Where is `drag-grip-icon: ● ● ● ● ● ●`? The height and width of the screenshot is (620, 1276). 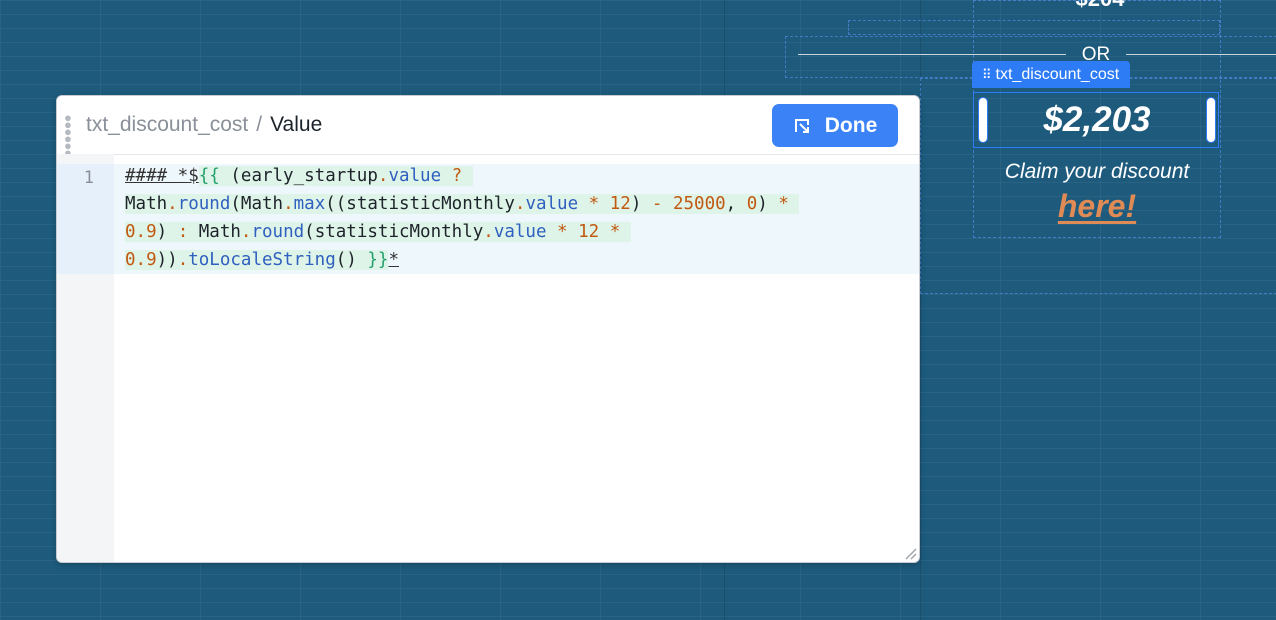
drag-grip-icon: ● ● ● ● ● ● is located at coordinates (72, 135).